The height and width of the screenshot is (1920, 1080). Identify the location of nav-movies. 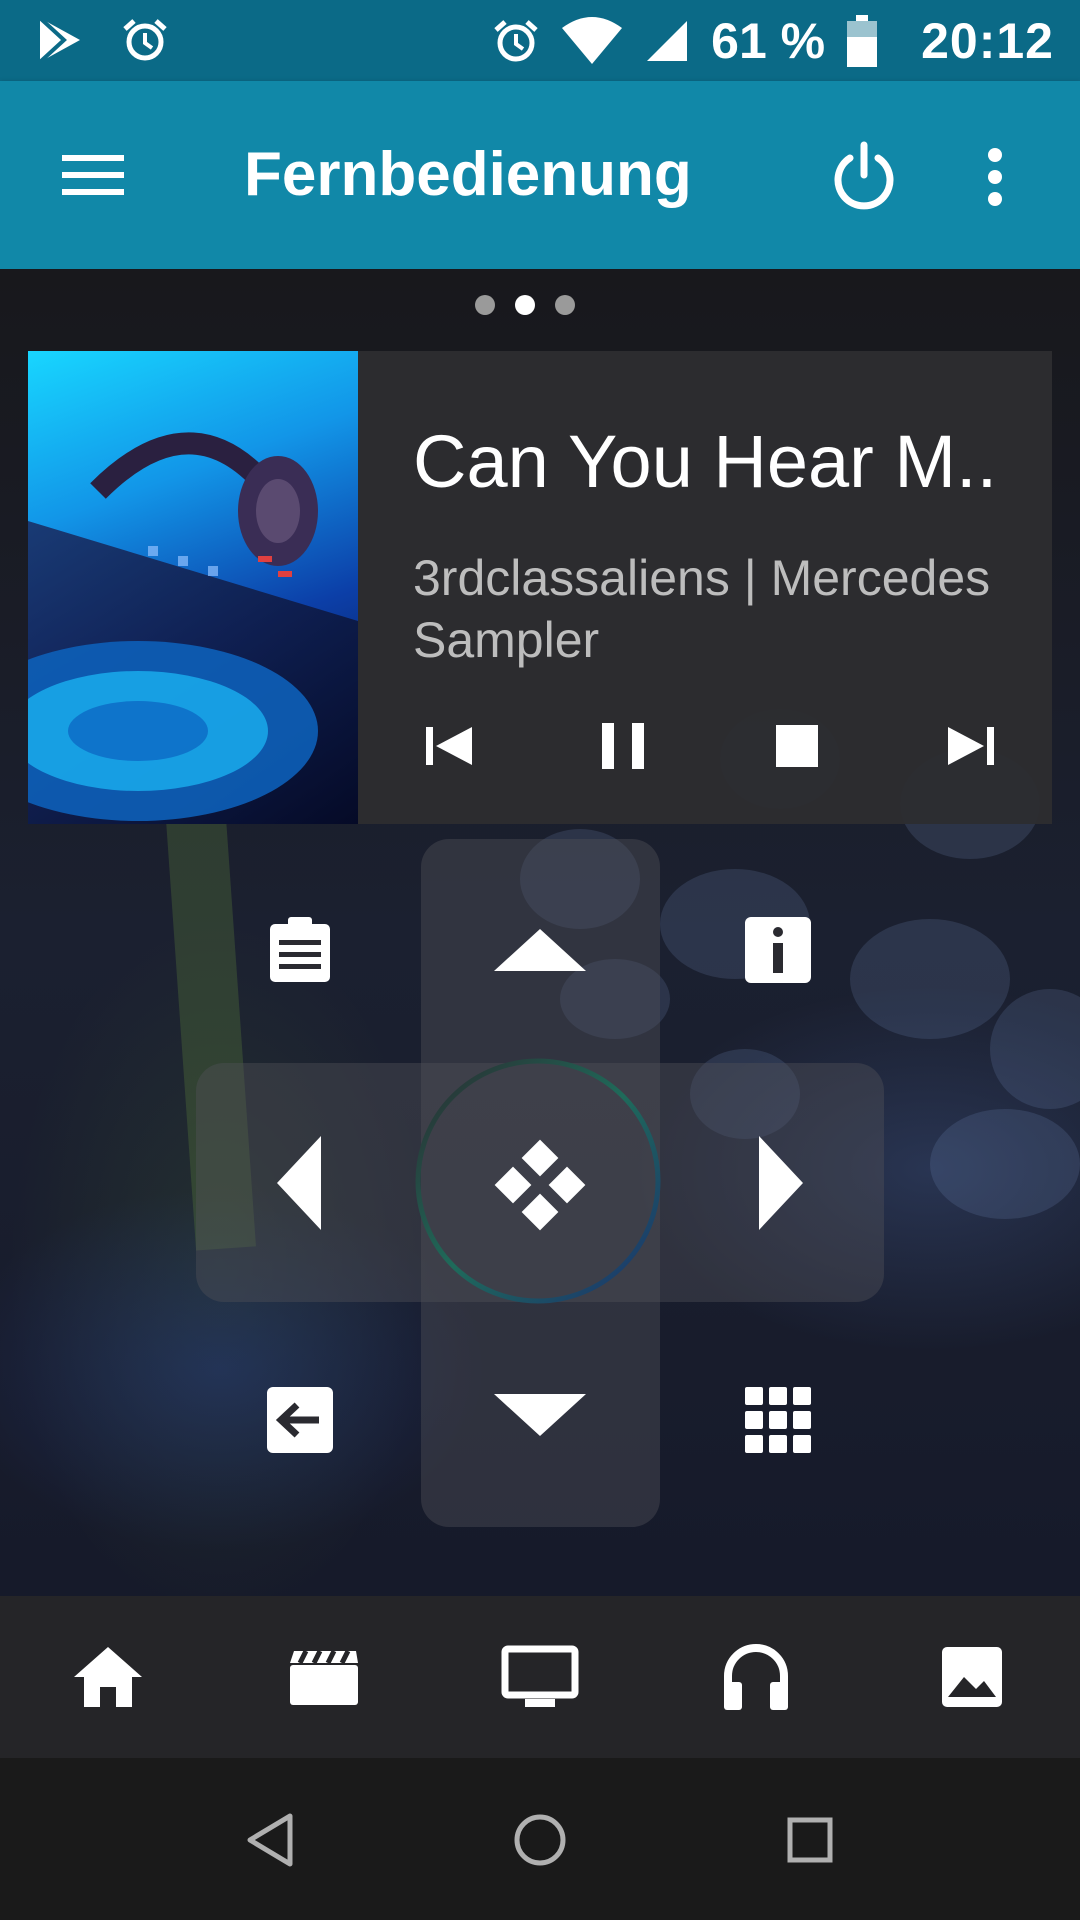
(324, 1677).